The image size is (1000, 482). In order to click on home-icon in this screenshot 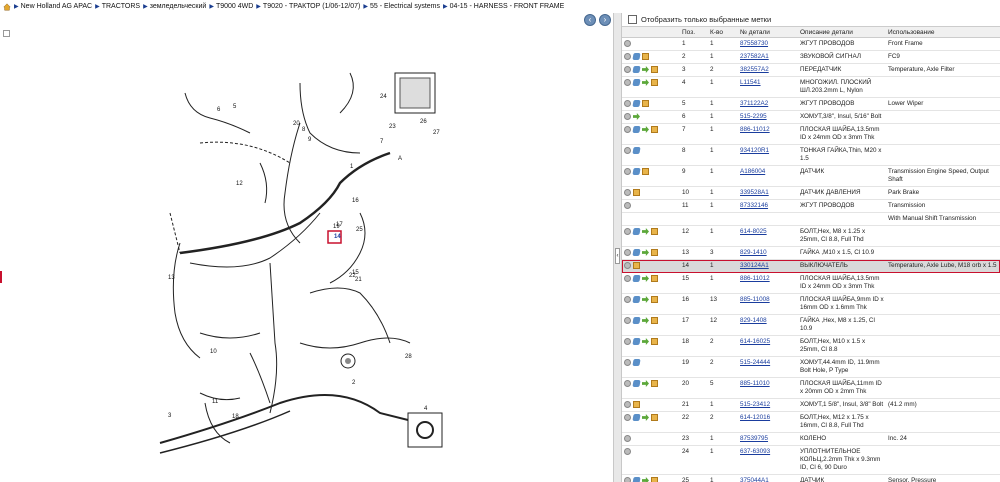, I will do `click(7, 6)`.